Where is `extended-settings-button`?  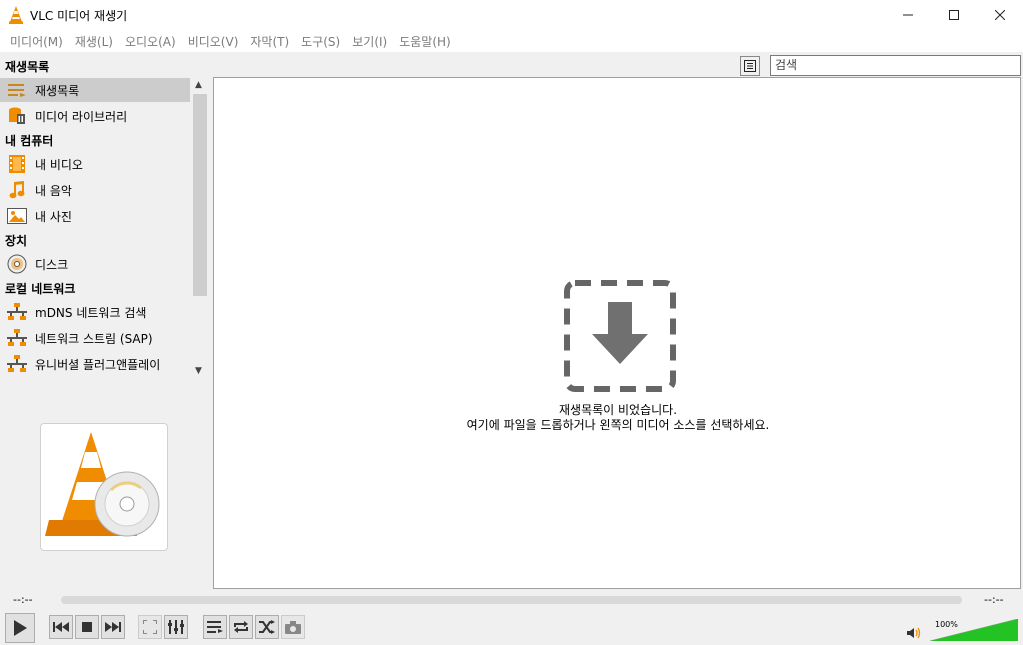
extended-settings-button is located at coordinates (176, 627).